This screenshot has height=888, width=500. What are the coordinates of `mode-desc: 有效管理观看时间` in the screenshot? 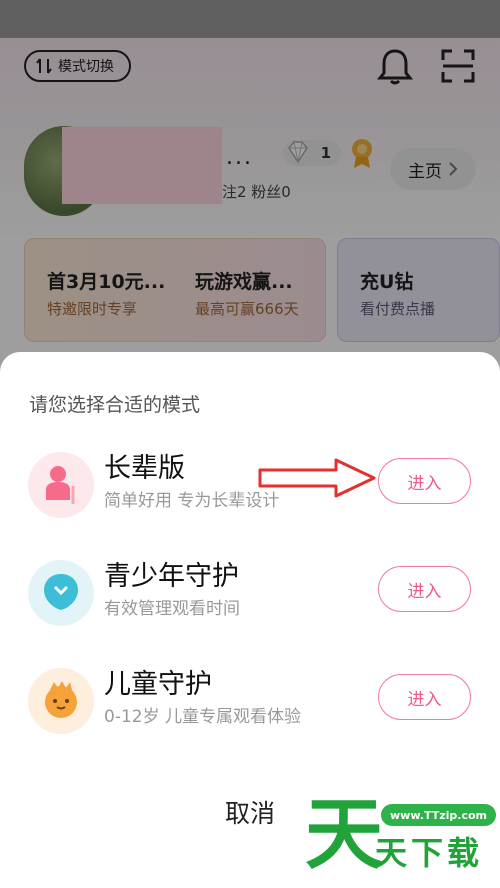 It's located at (172, 609).